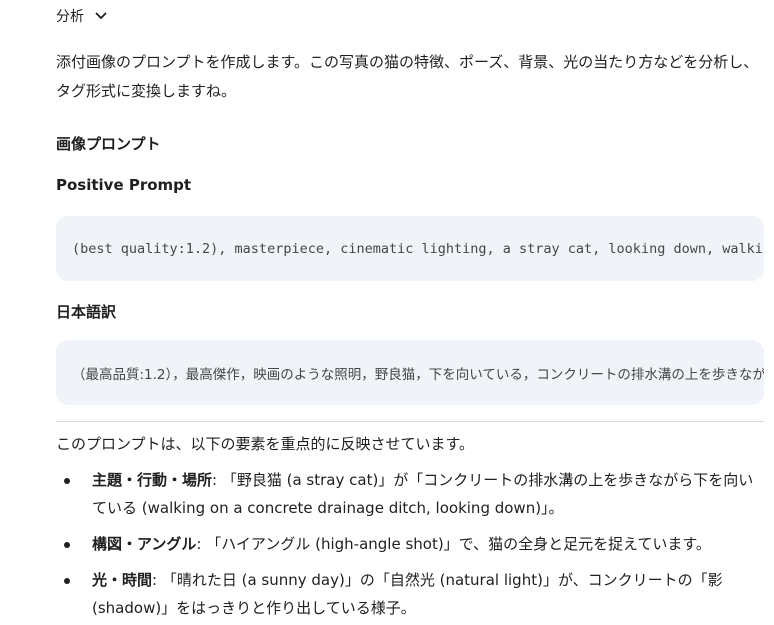 This screenshot has height=625, width=774. I want to click on summary-text: このプロンプトは、以下の要素を重点的に反映させています。, so click(265, 444).